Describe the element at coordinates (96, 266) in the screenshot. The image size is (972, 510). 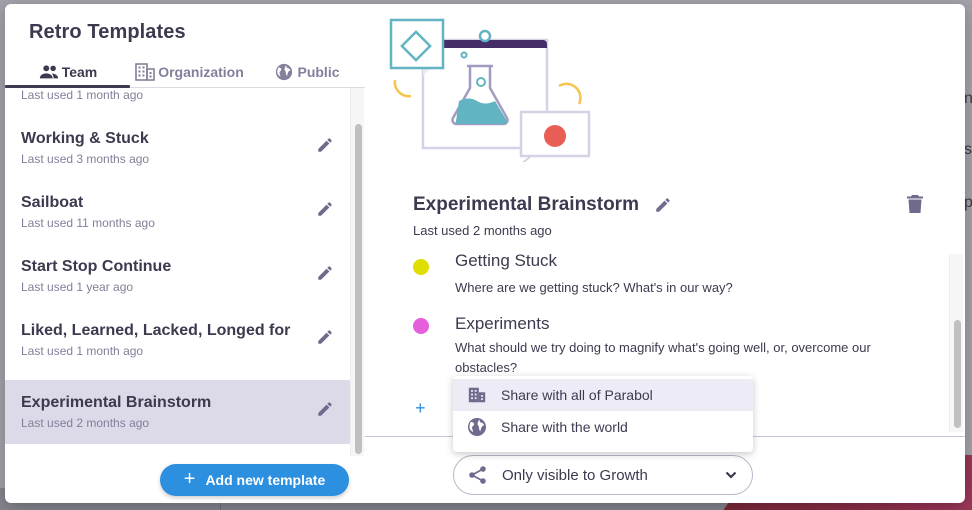
I see `template-name: Start Stop Continue` at that location.